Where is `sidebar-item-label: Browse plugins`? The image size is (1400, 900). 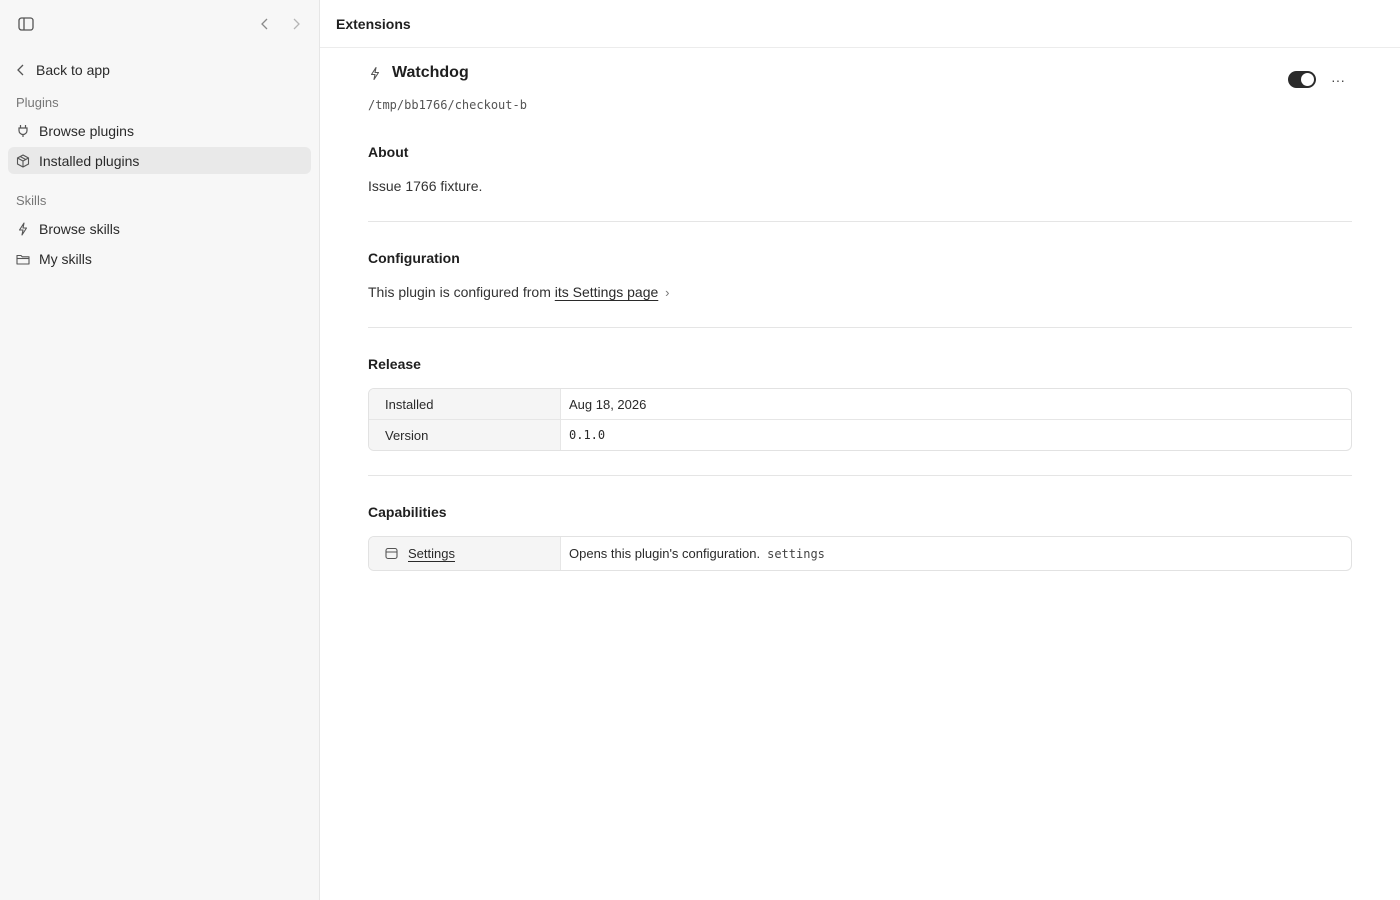
sidebar-item-label: Browse plugins is located at coordinates (86, 130).